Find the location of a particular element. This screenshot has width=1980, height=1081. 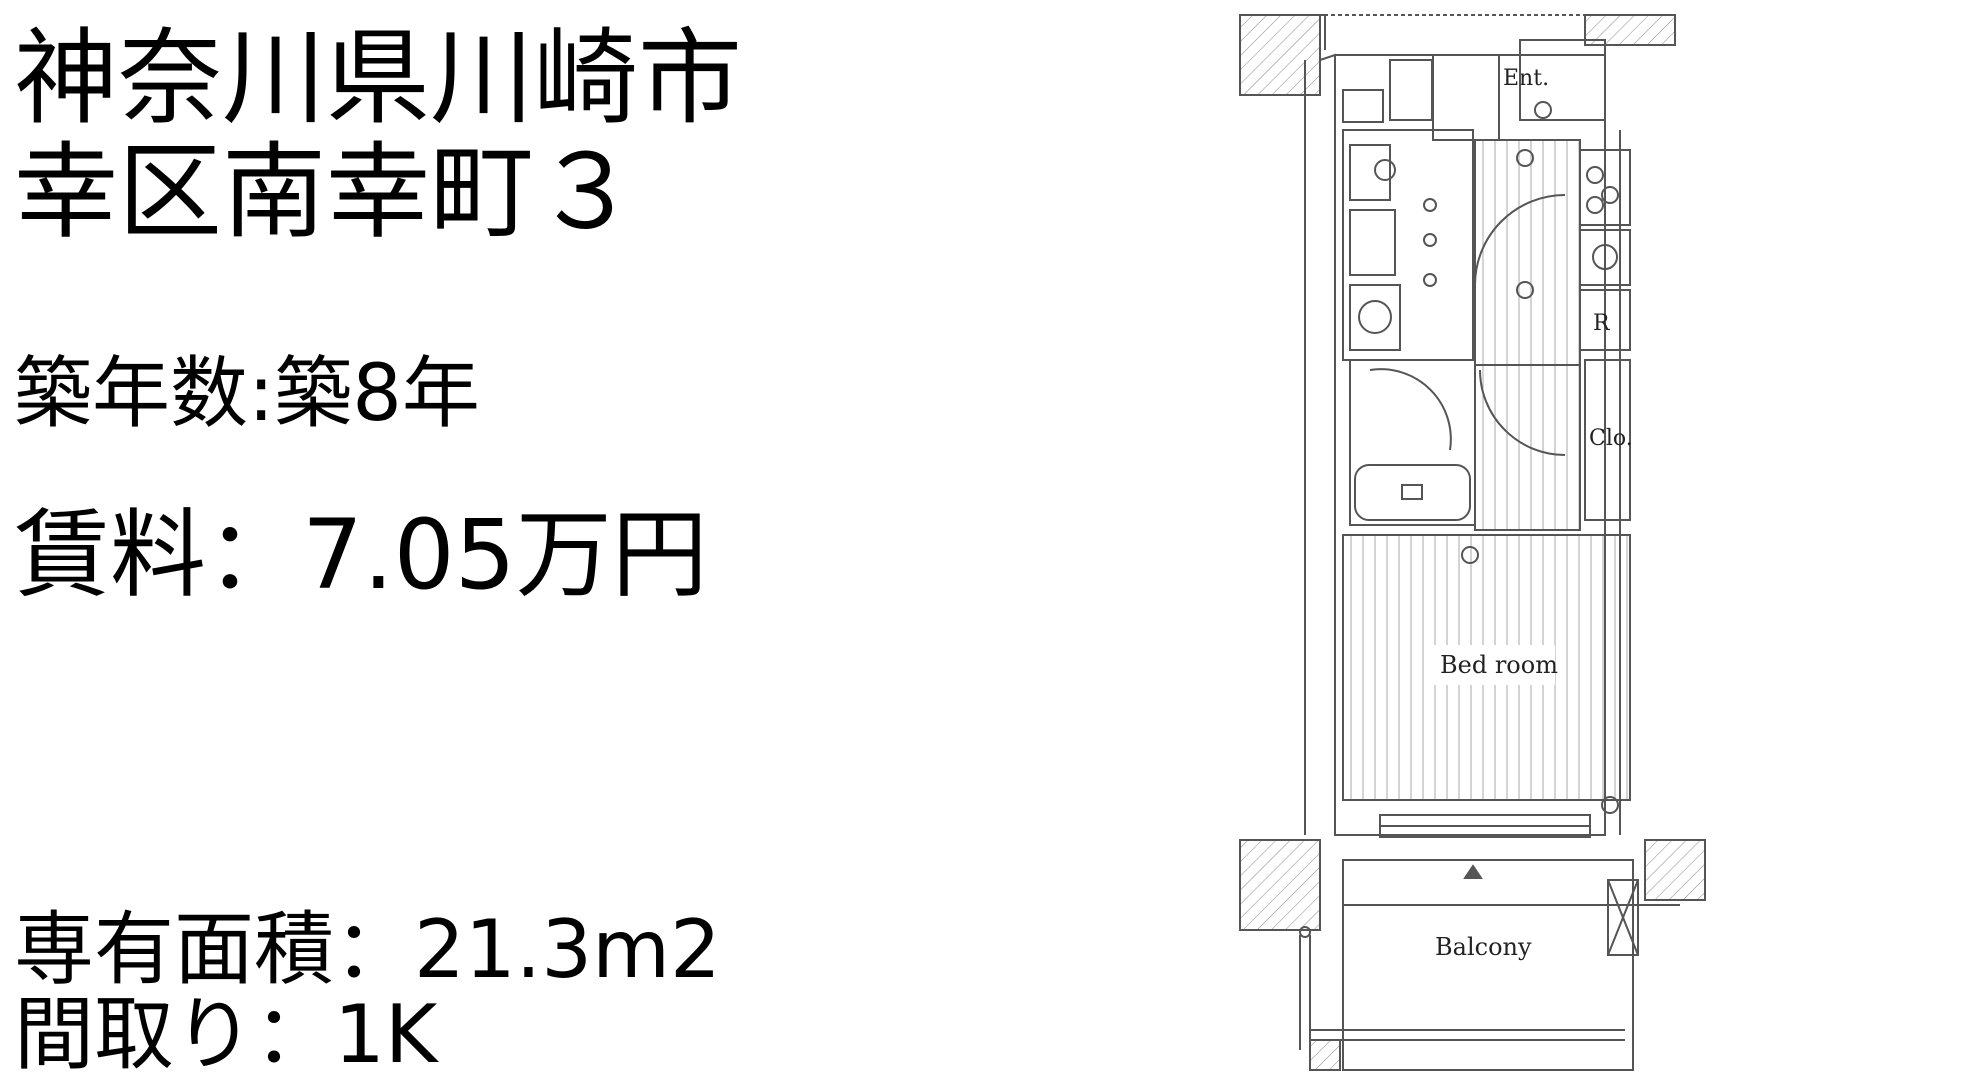

address-line-1: 神奈川県川崎市 is located at coordinates (378, 78).